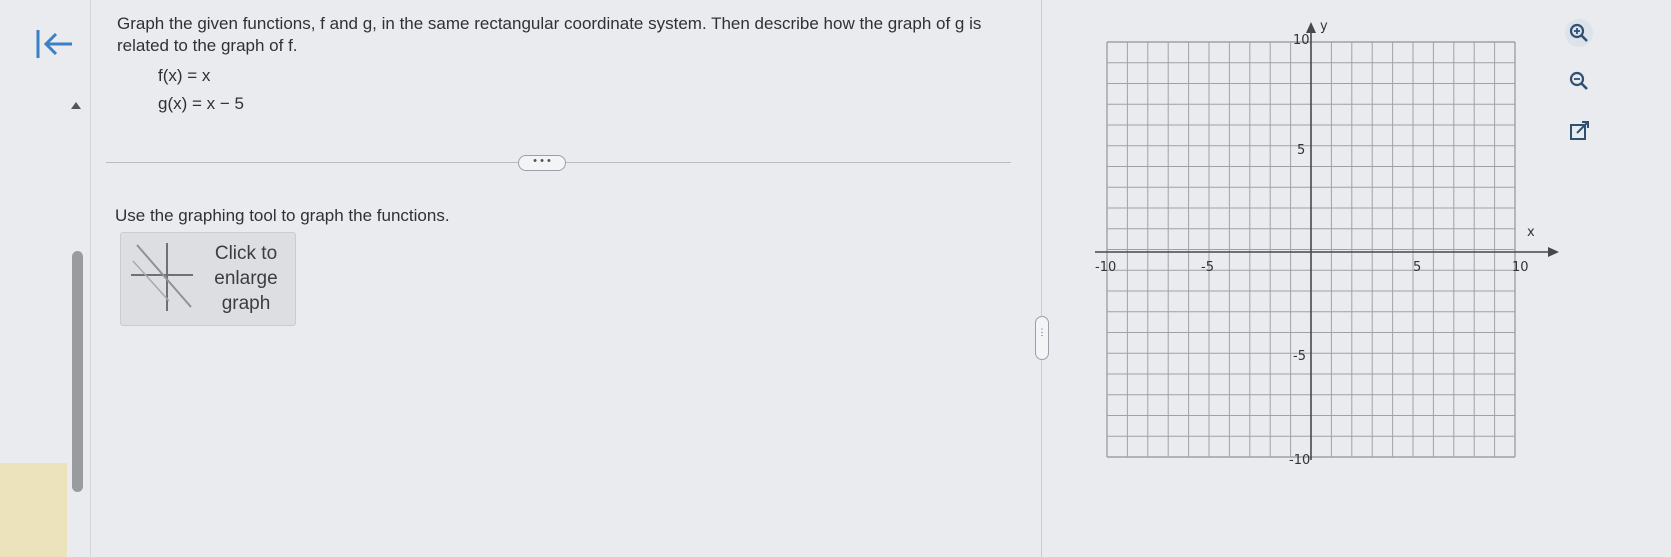 Image resolution: width=1671 pixels, height=557 pixels. I want to click on expand-button: • • •, so click(542, 163).